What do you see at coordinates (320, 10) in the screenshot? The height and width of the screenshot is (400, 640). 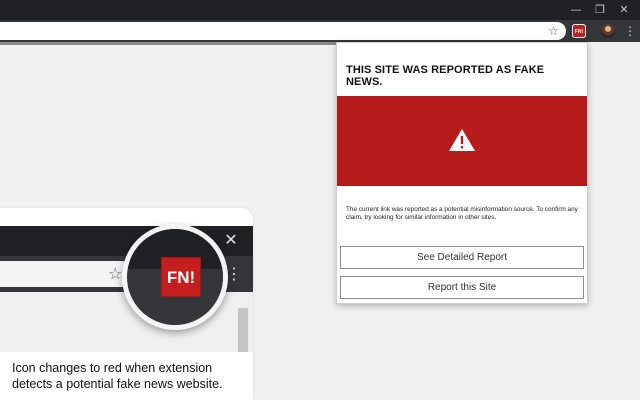 I see `browser-title-bar: — ❐ ✕` at bounding box center [320, 10].